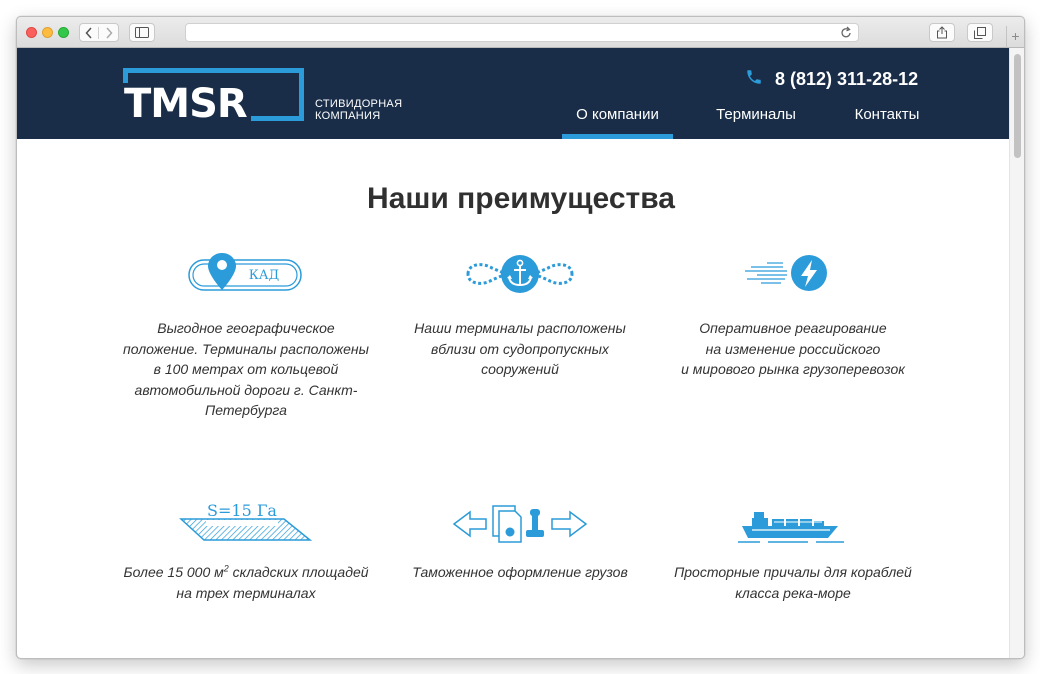 This screenshot has width=1040, height=674. I want to click on map-pin-kad-icon: КАД, so click(246, 274).